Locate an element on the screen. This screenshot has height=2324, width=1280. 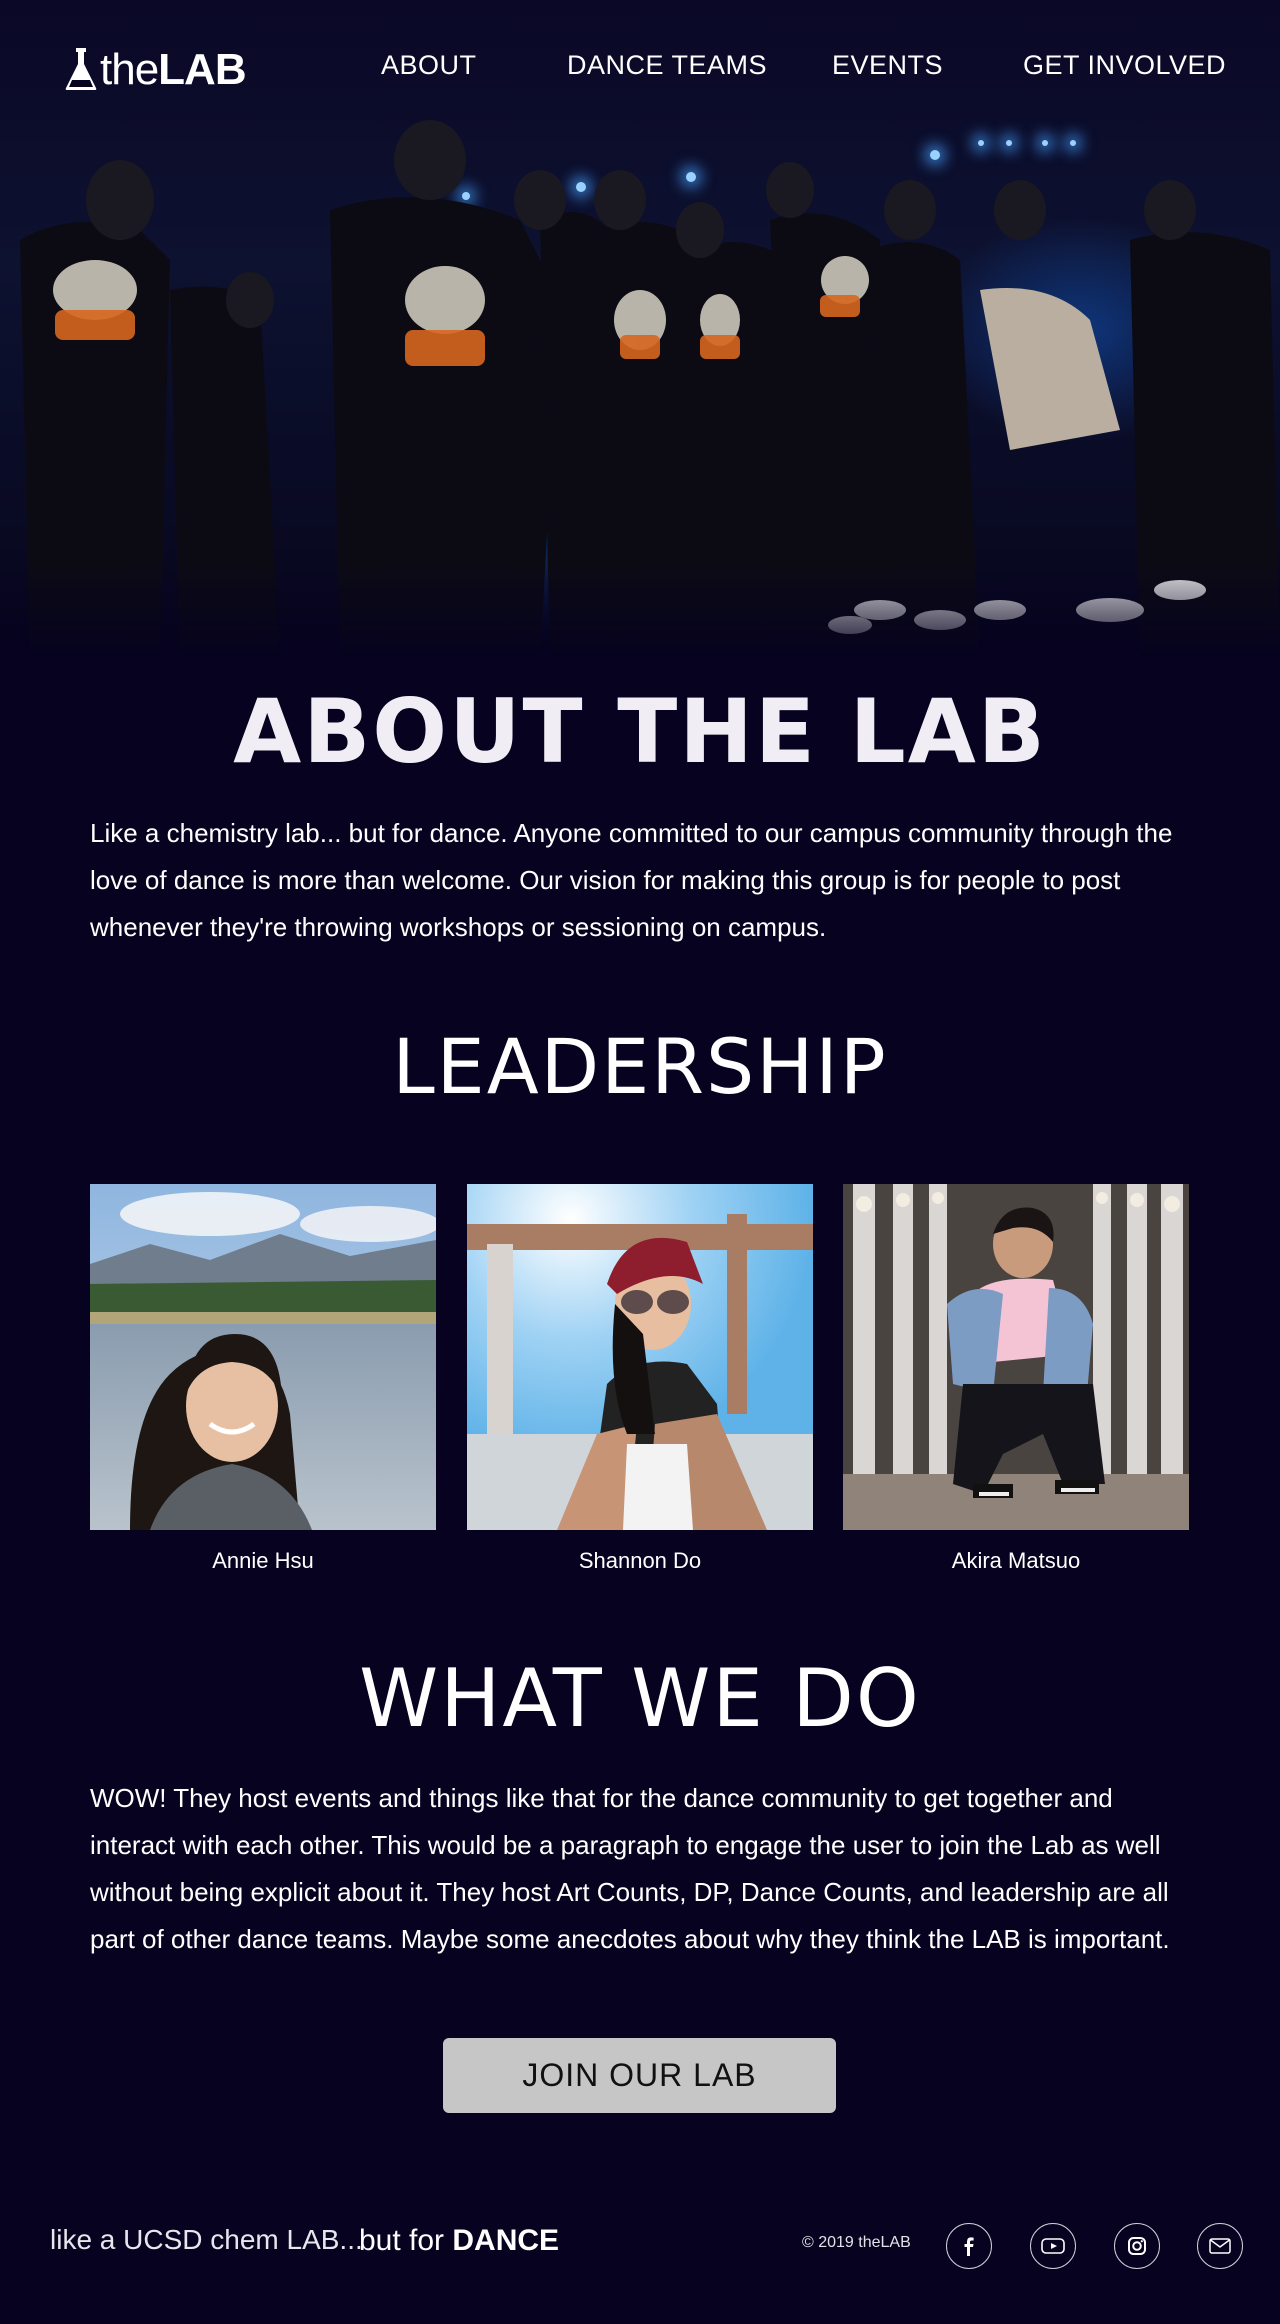
instagram-icon is located at coordinates (1137, 2246).